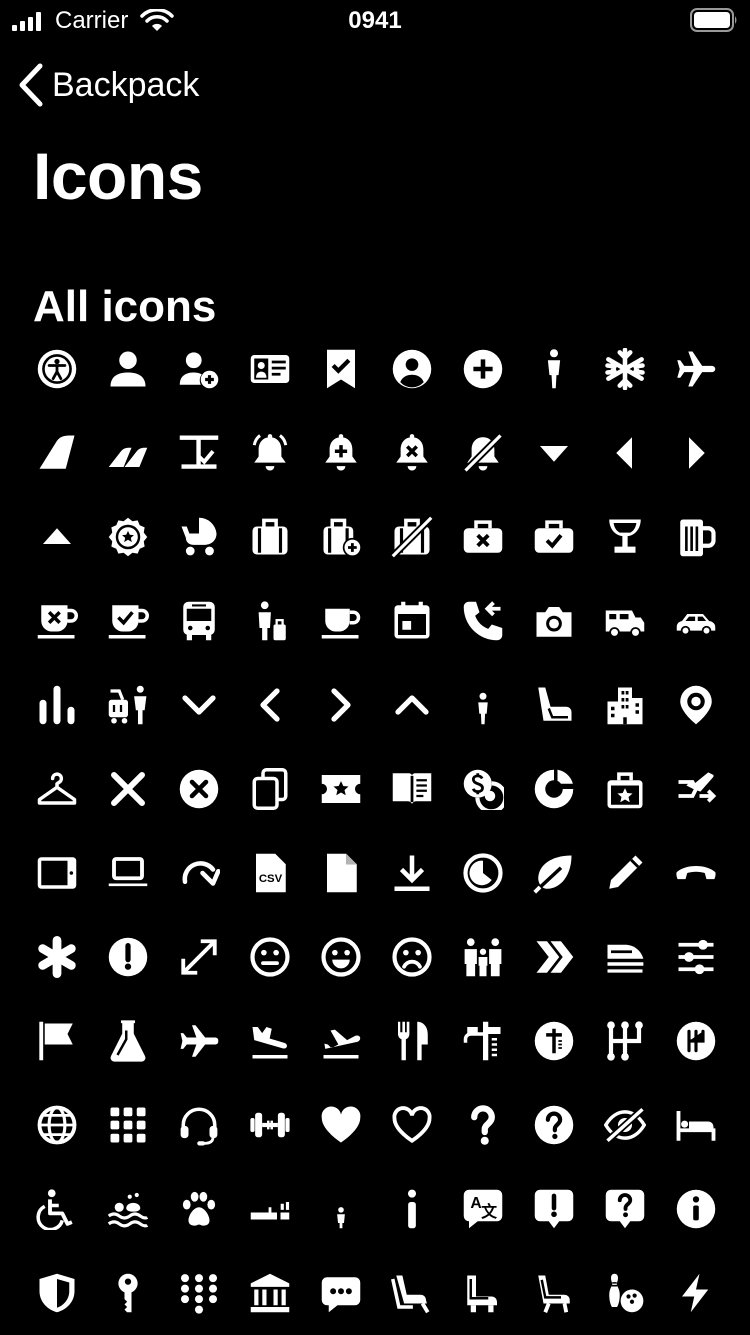 This screenshot has height=1335, width=750. What do you see at coordinates (411, 957) in the screenshot?
I see `icon-cell-face-sad` at bounding box center [411, 957].